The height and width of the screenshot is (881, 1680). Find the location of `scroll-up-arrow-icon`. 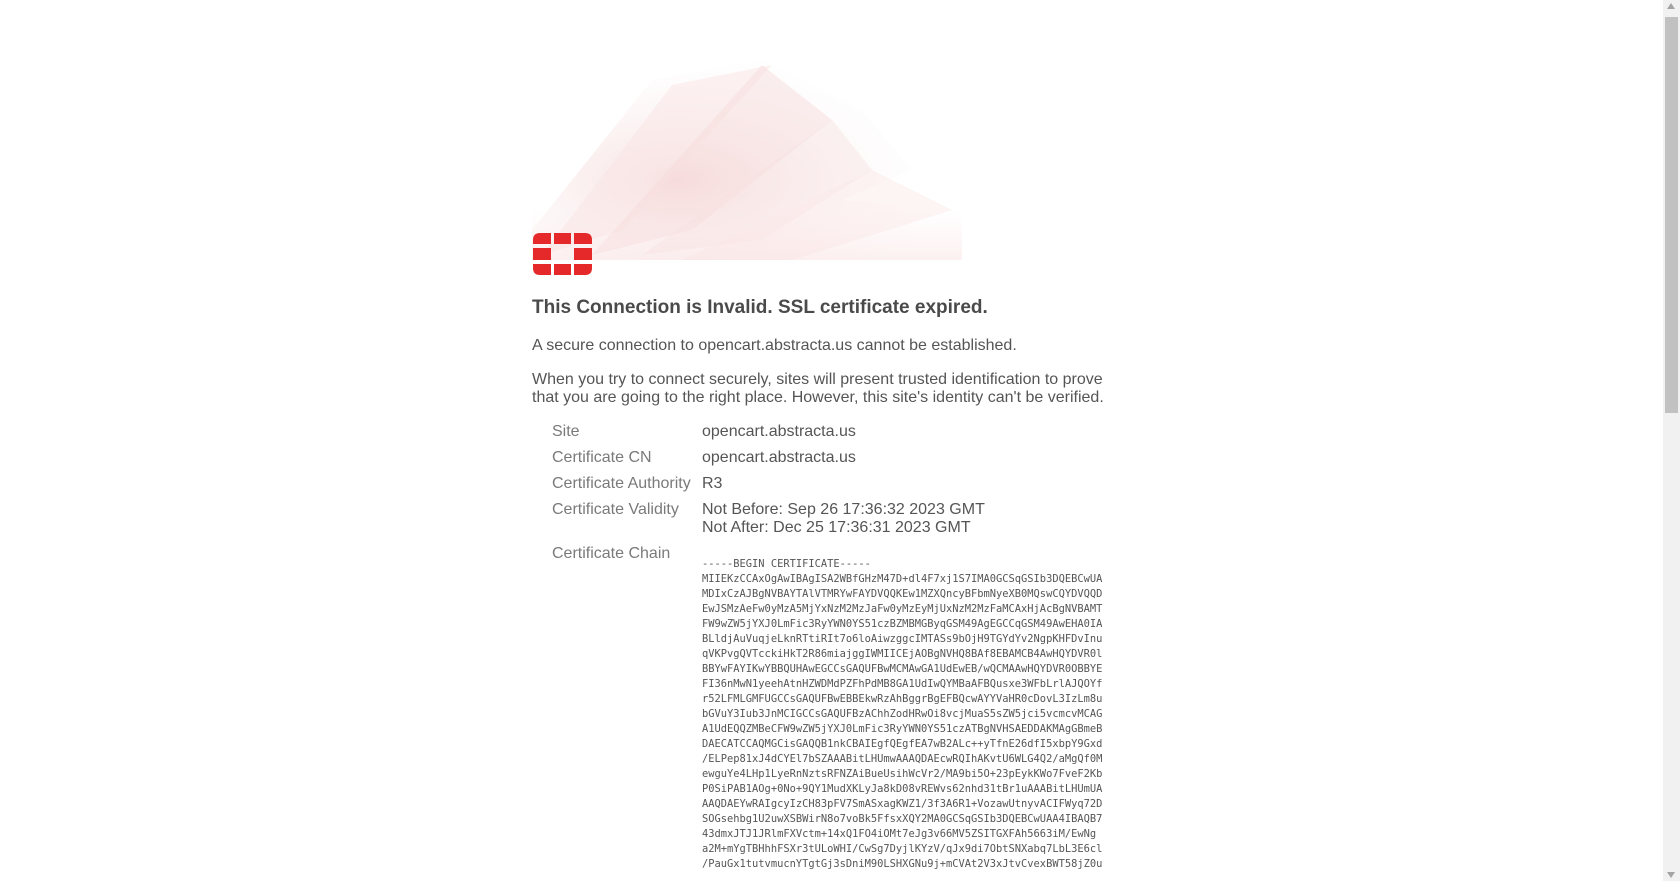

scroll-up-arrow-icon is located at coordinates (1671, 6).